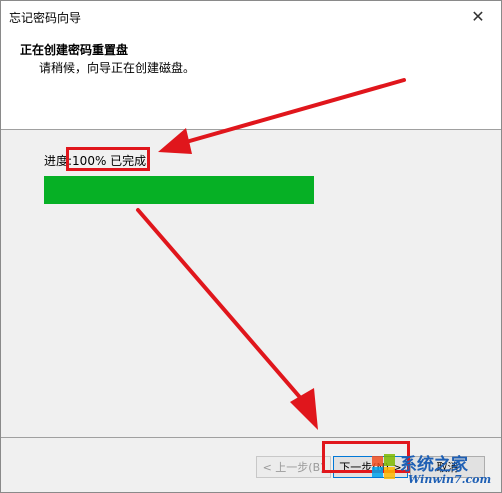 Image resolution: width=502 pixels, height=493 pixels. I want to click on progress-status: 100% 已完成, so click(109, 161).